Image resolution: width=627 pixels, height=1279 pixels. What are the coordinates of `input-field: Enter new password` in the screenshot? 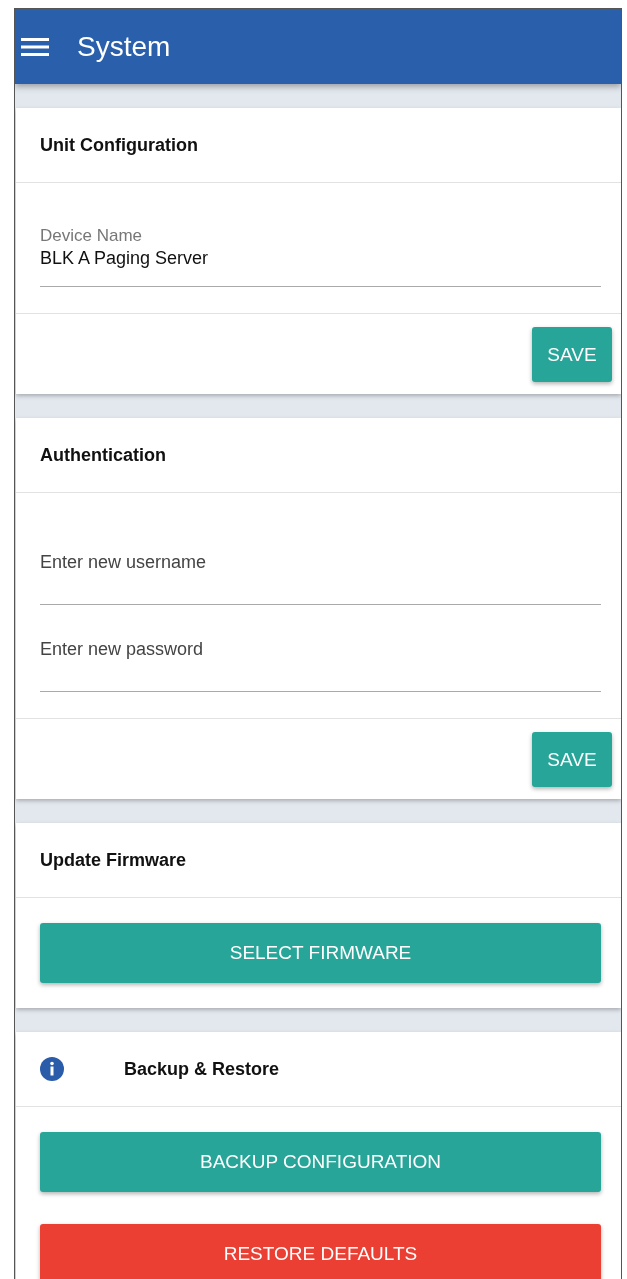 It's located at (320, 659).